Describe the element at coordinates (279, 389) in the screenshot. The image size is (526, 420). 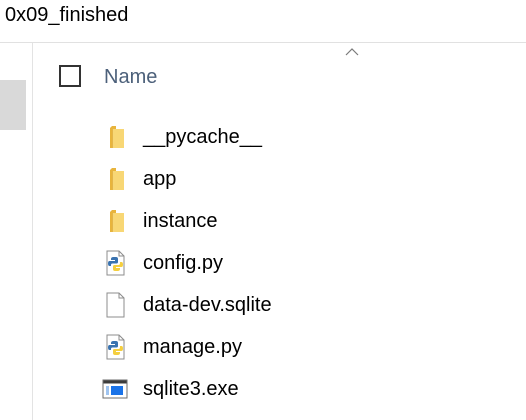
I see `file-row: sqlite3.exe` at that location.